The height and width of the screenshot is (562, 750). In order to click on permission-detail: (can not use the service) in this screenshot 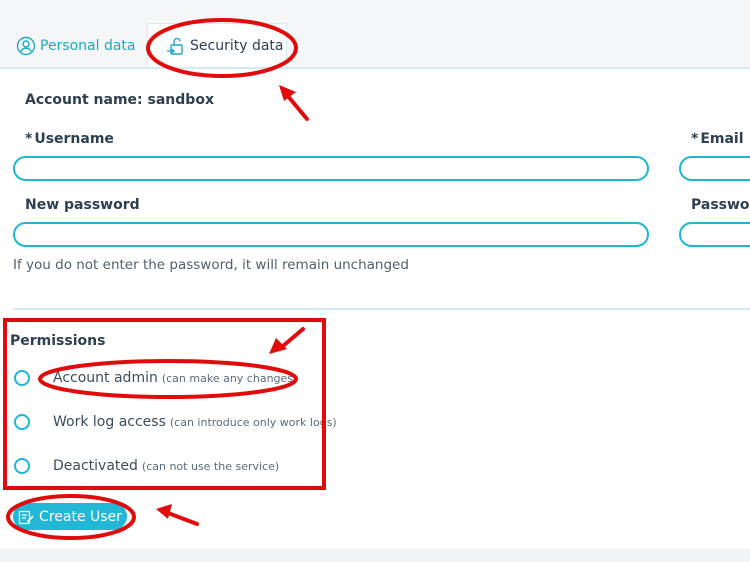, I will do `click(210, 466)`.